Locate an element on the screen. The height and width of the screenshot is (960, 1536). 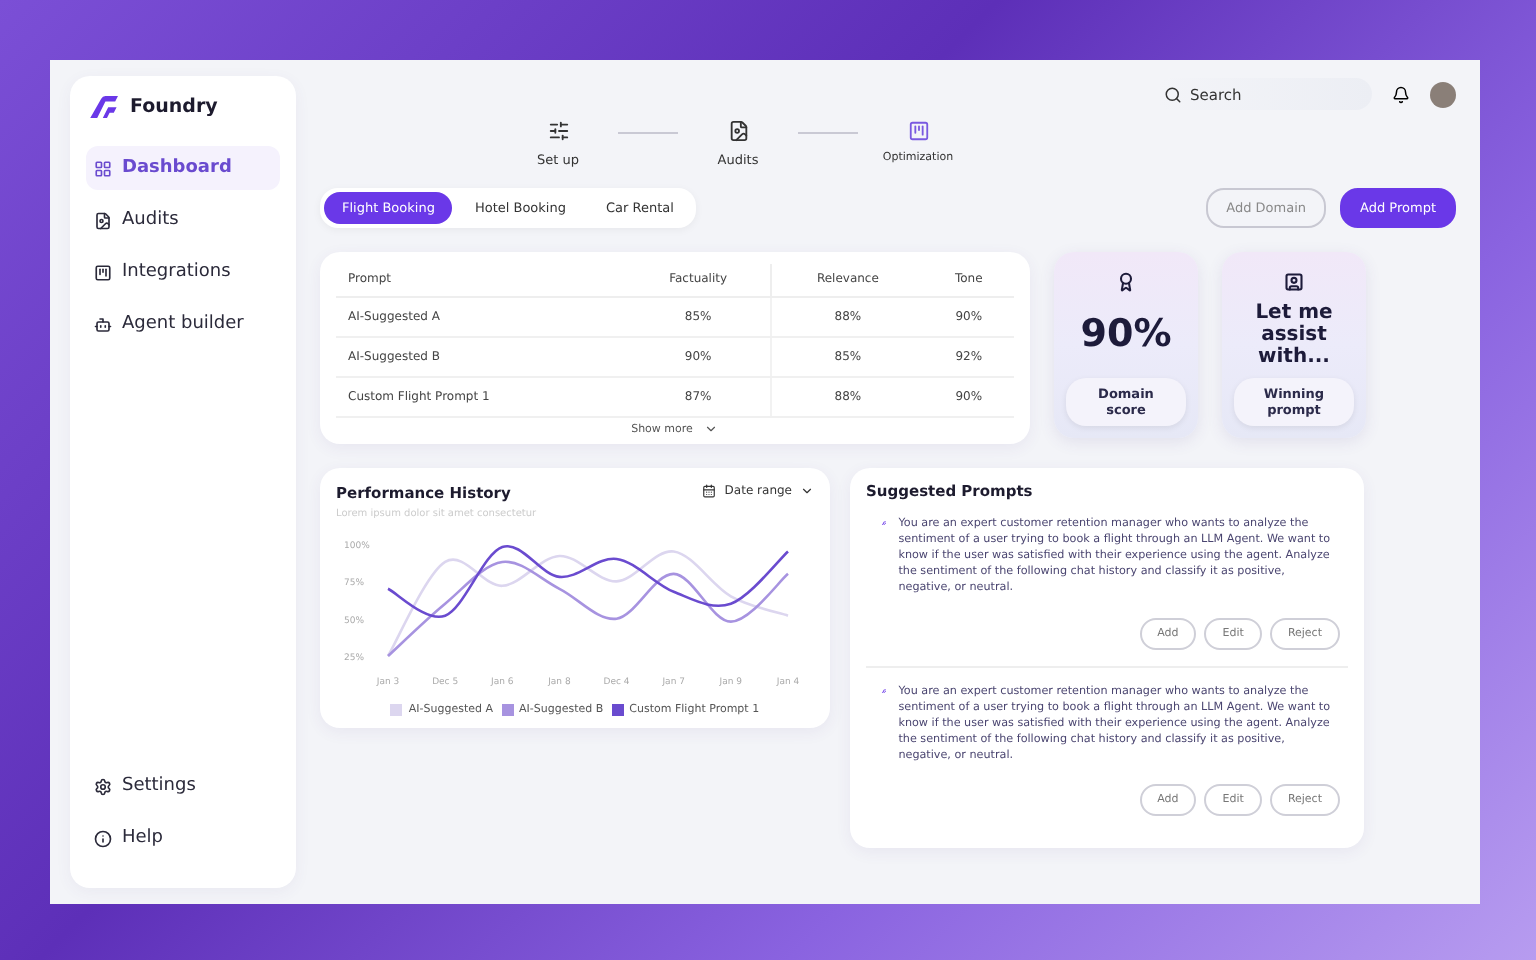
bell-icon is located at coordinates (1401, 94).